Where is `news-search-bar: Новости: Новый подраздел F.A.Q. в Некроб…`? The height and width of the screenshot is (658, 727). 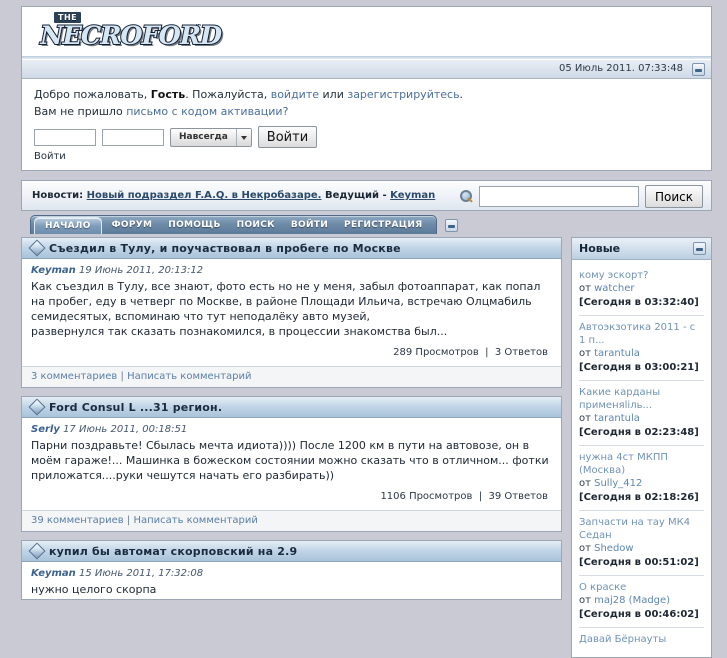
news-search-bar: Новости: Новый подраздел F.A.Q. в Некроб… is located at coordinates (366, 195).